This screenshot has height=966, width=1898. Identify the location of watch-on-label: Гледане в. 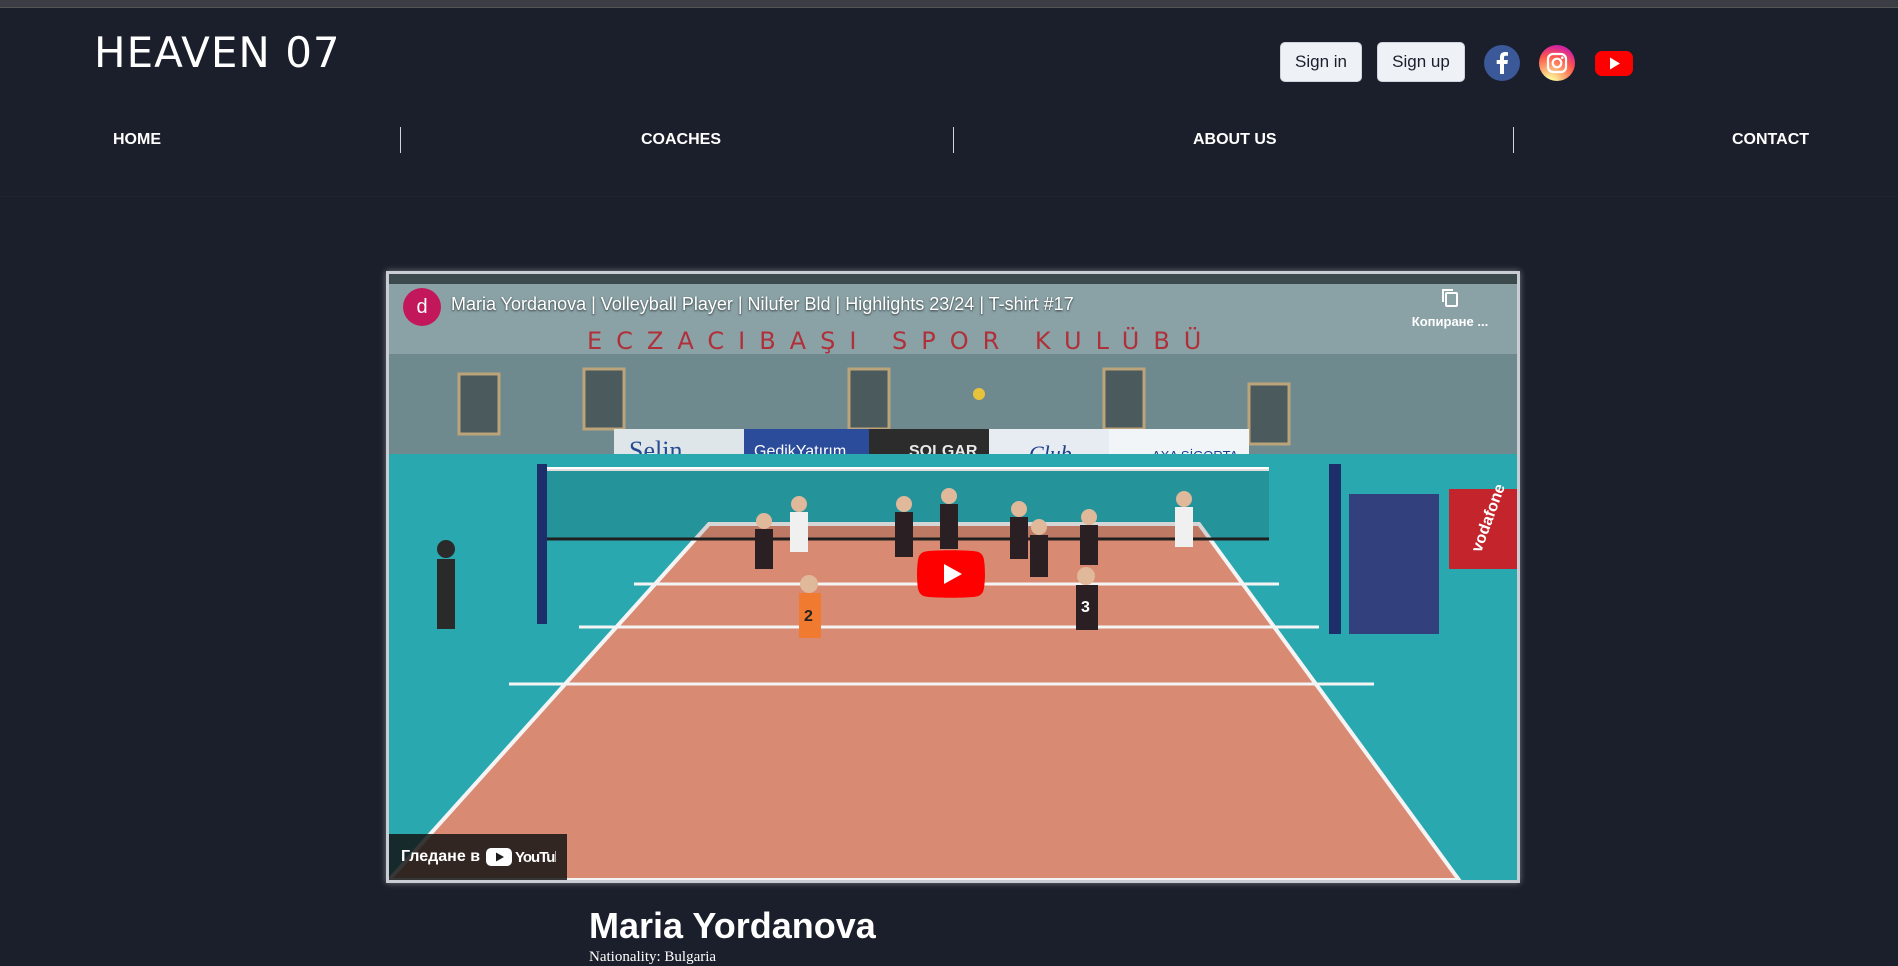
(441, 856).